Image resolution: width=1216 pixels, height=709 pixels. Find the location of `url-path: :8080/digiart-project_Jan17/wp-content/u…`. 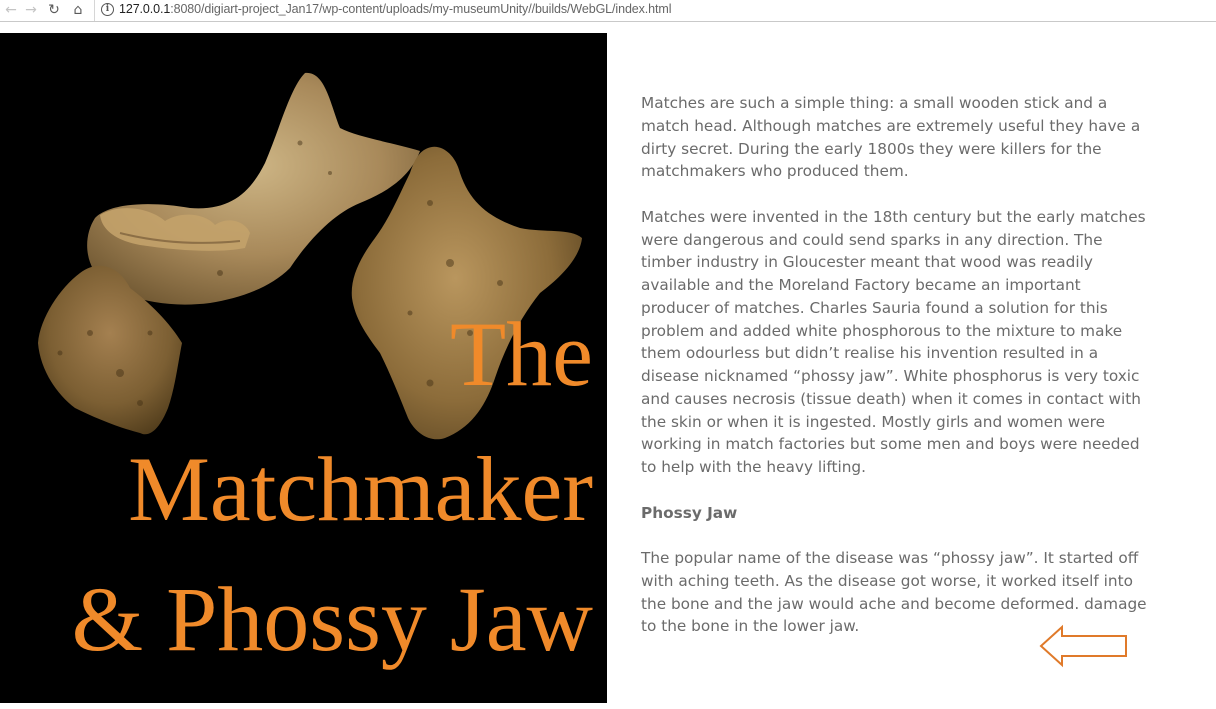

url-path: :8080/digiart-project_Jan17/wp-content/u… is located at coordinates (421, 9).